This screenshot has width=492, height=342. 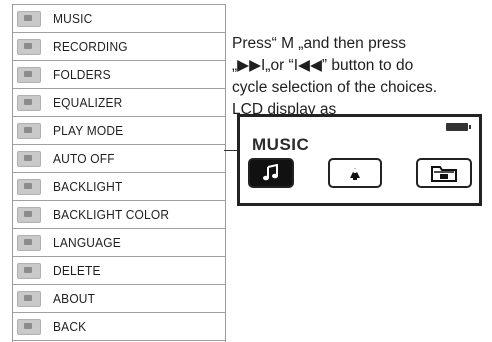 I want to click on back-icon, so click(x=29, y=326).